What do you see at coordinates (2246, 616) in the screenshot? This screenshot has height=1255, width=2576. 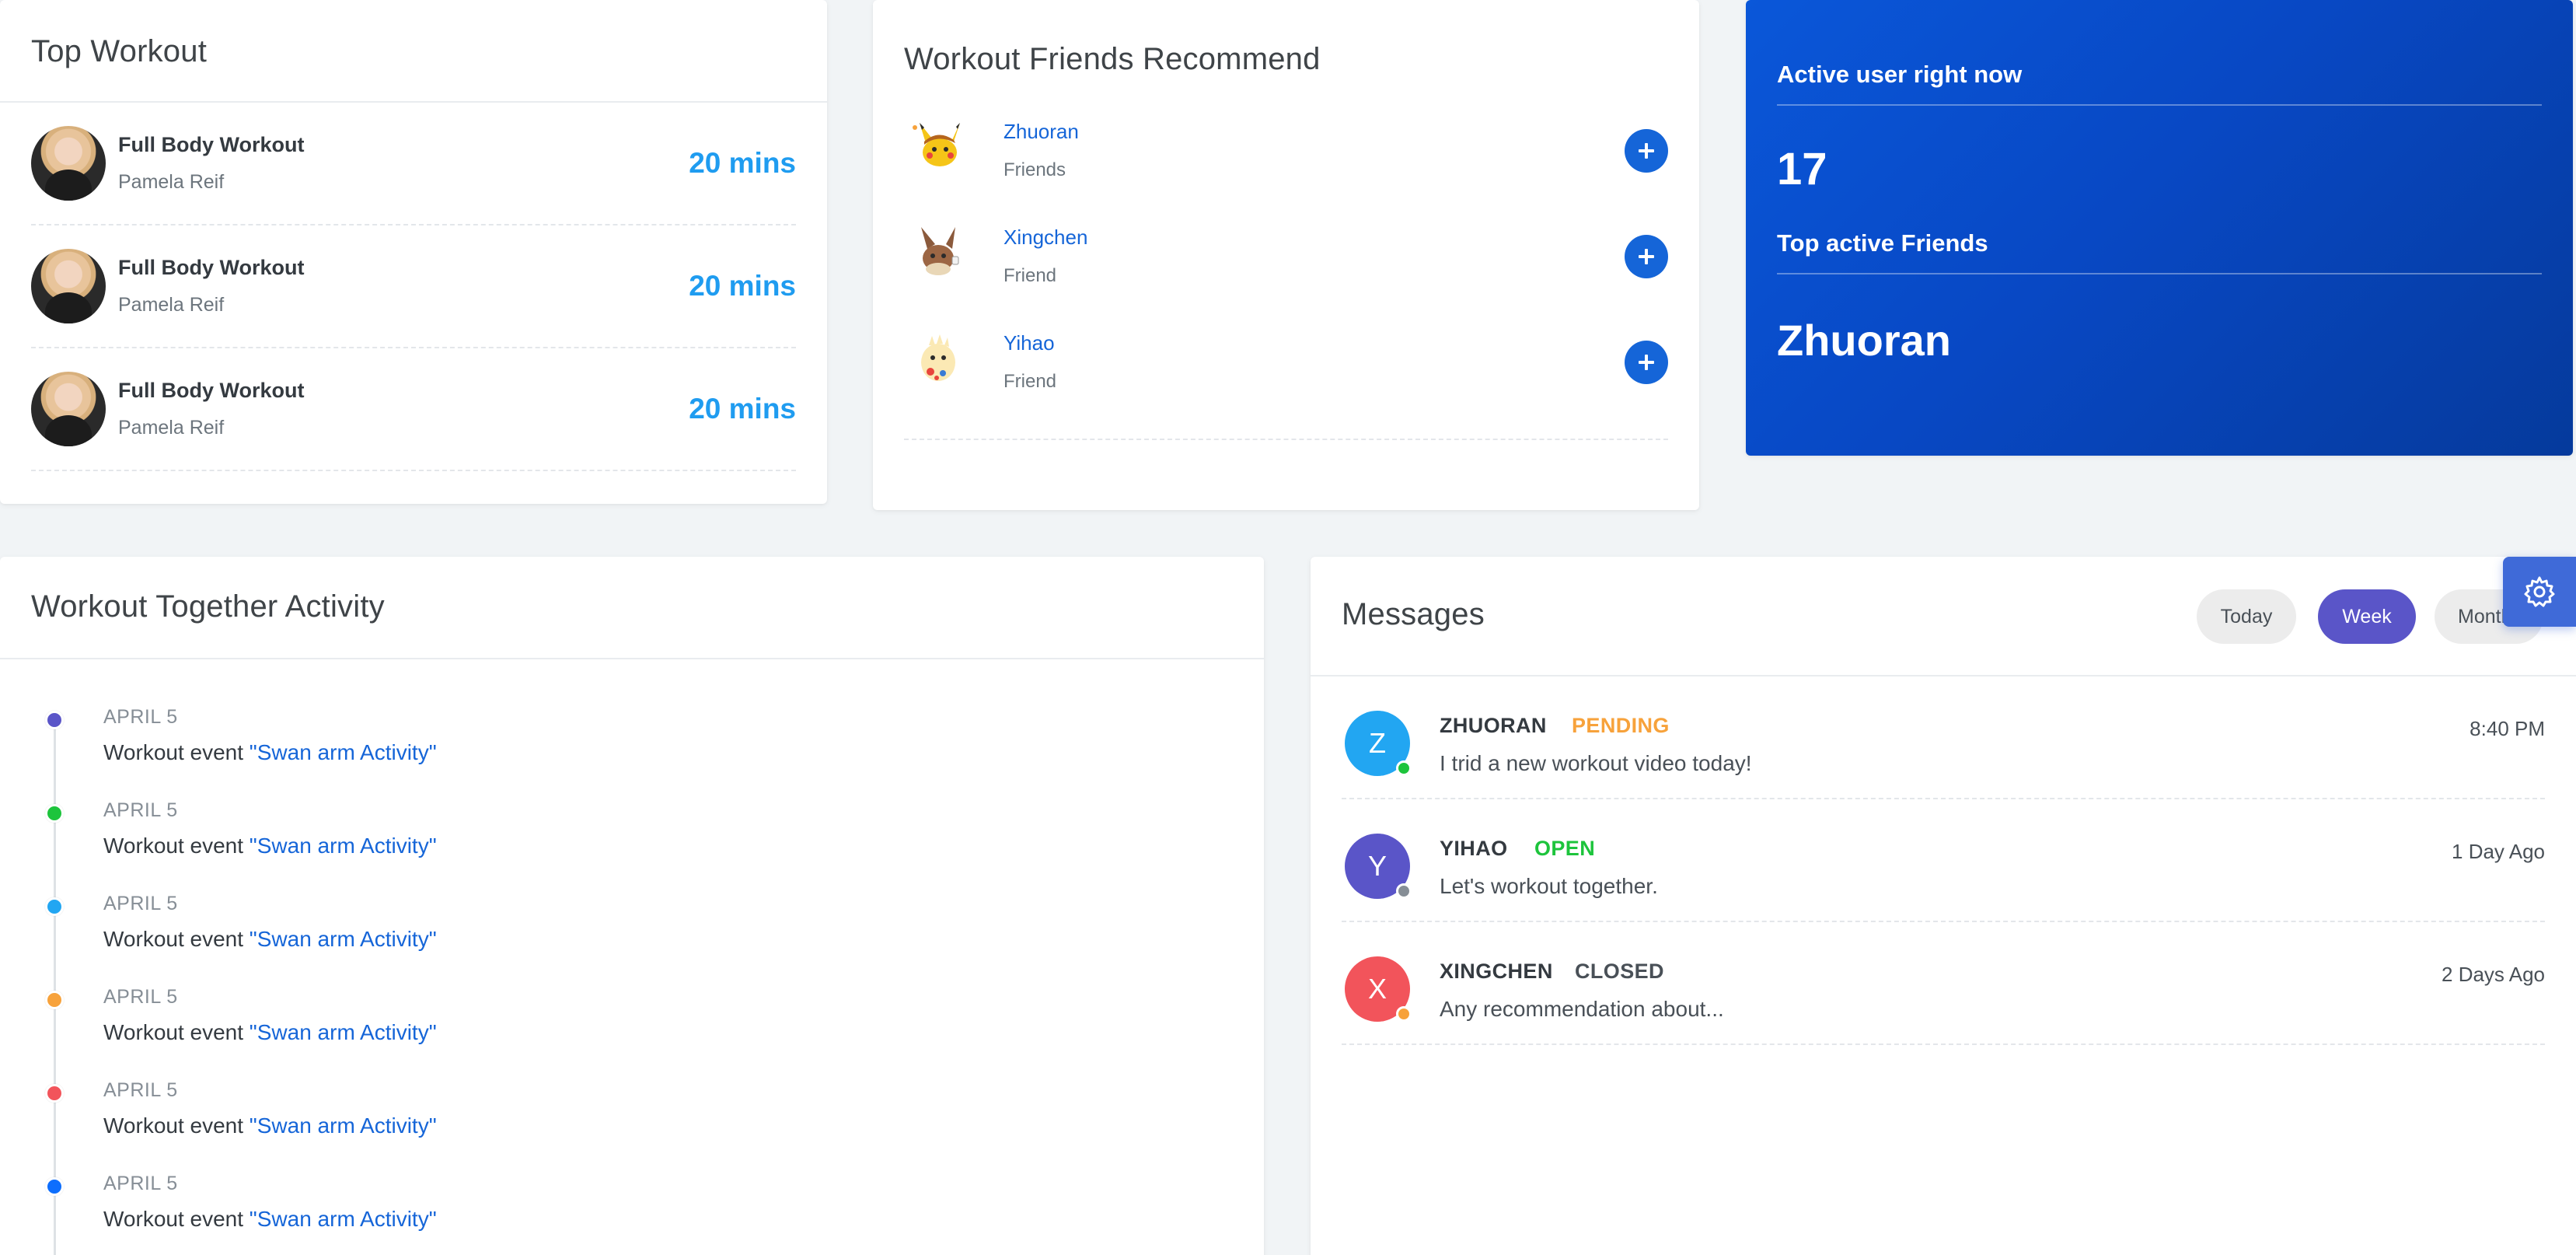 I see `filter-today-button: Today` at bounding box center [2246, 616].